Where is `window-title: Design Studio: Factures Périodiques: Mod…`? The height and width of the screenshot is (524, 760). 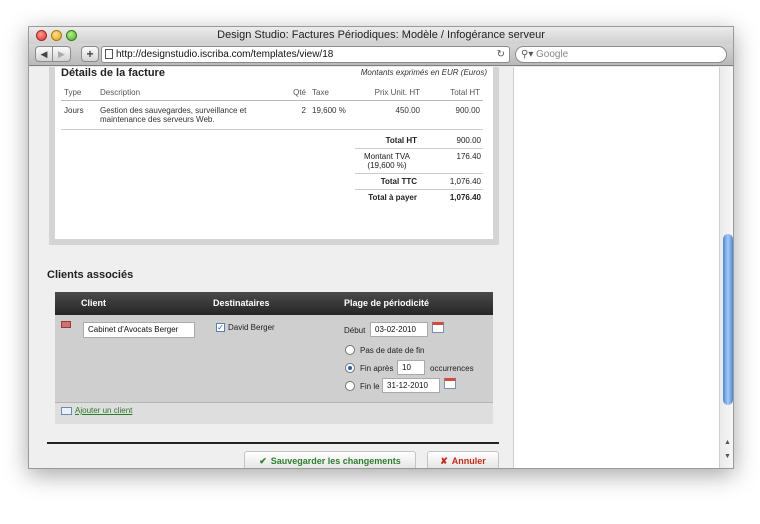
window-title: Design Studio: Factures Périodiques: Mod… is located at coordinates (381, 35).